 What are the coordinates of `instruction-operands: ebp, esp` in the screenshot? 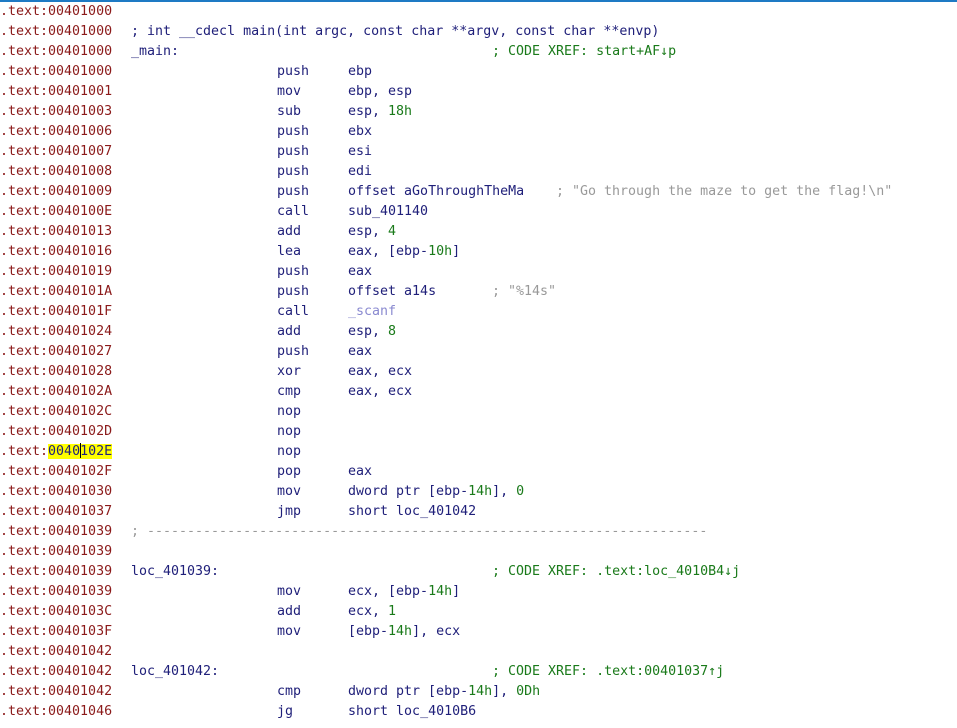 It's located at (380, 92).